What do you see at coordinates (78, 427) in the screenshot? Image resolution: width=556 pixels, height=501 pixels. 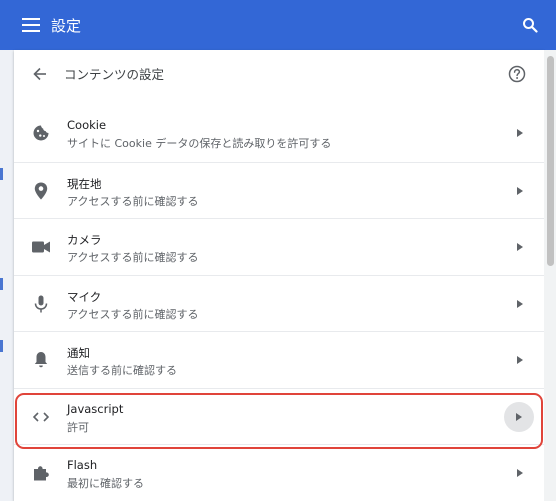 I see `row-subtitle: 許可` at bounding box center [78, 427].